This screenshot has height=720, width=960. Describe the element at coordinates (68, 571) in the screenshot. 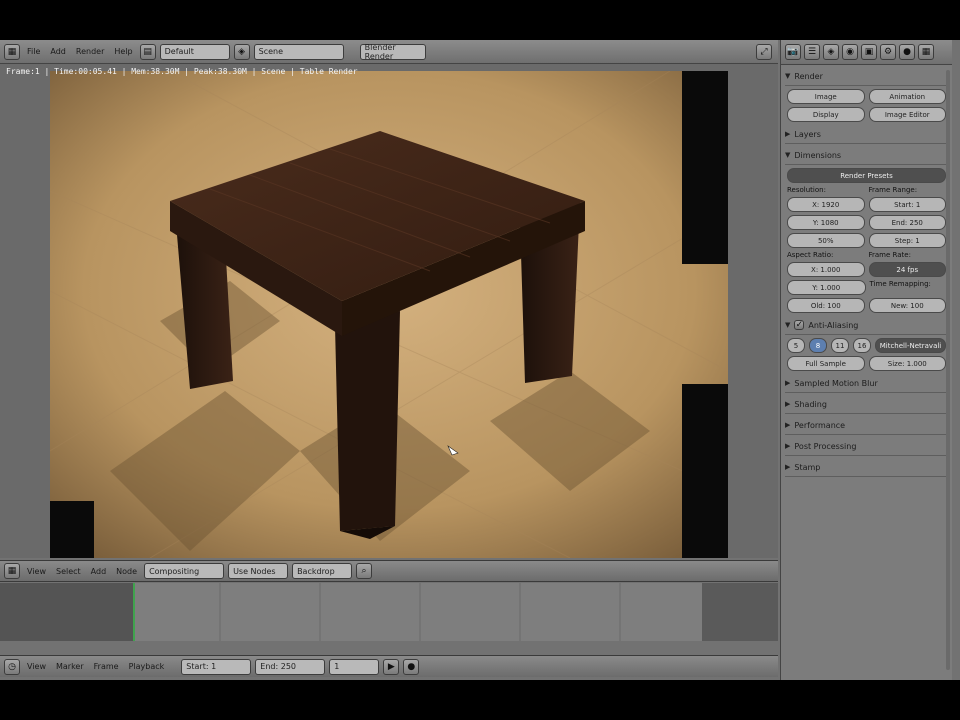

I see `node-menu-select: Select` at that location.